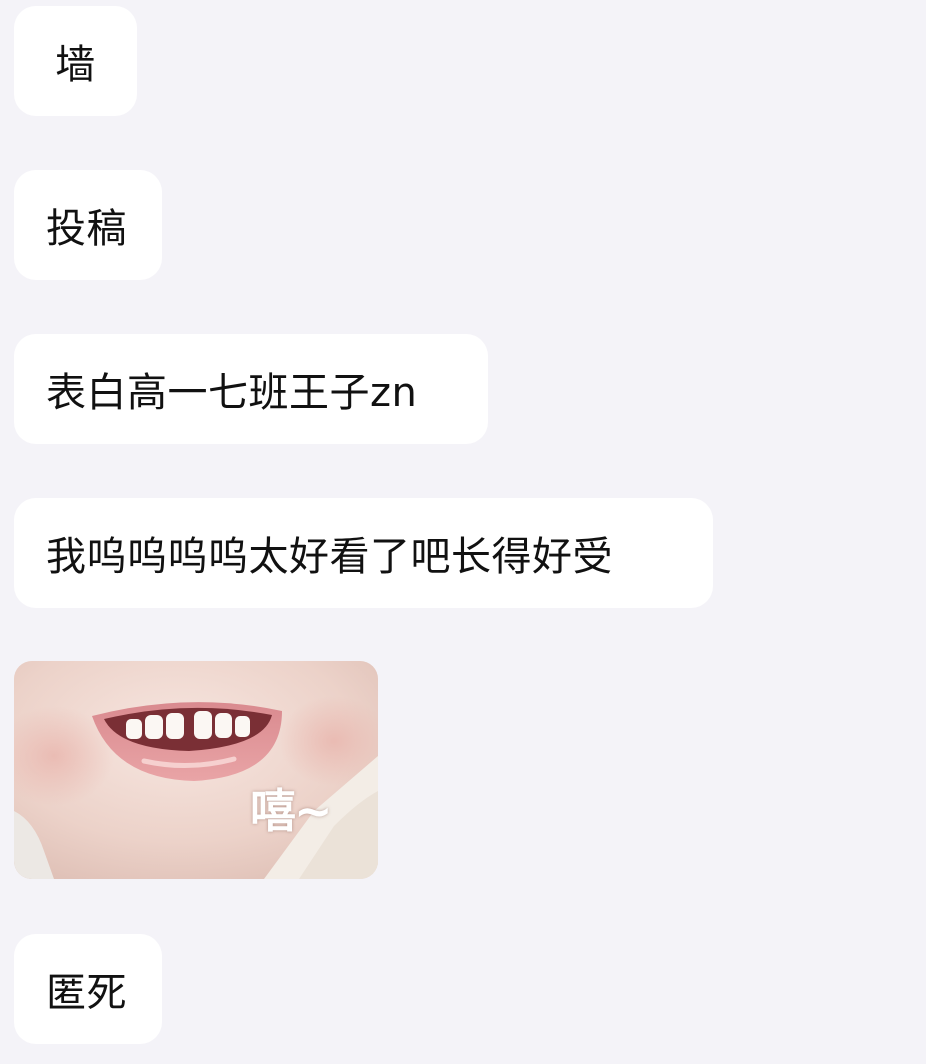  What do you see at coordinates (329, 557) in the screenshot?
I see `message-text: 我呜呜呜呜太好看了吧长得好受` at bounding box center [329, 557].